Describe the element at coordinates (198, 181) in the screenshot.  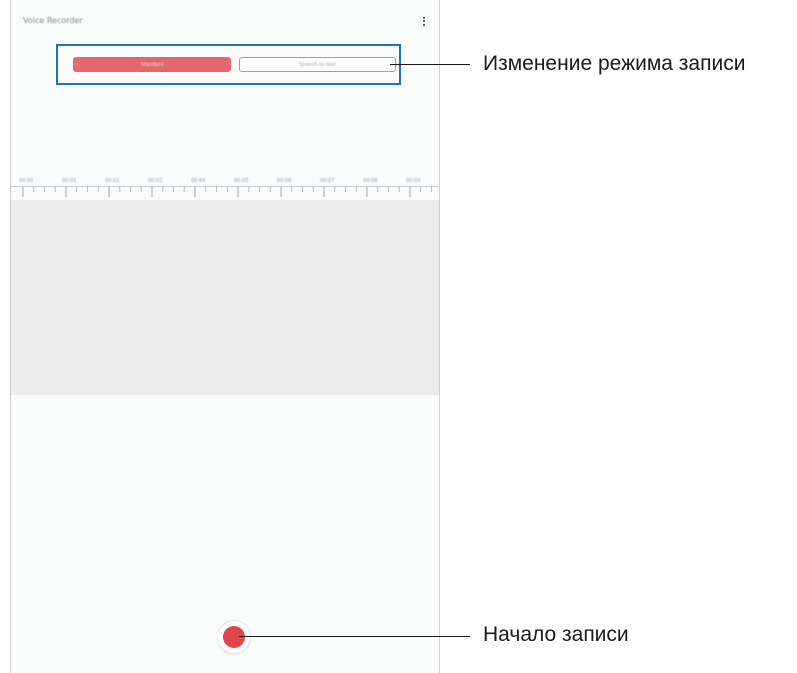
I see `timeline-label: 00:04` at that location.